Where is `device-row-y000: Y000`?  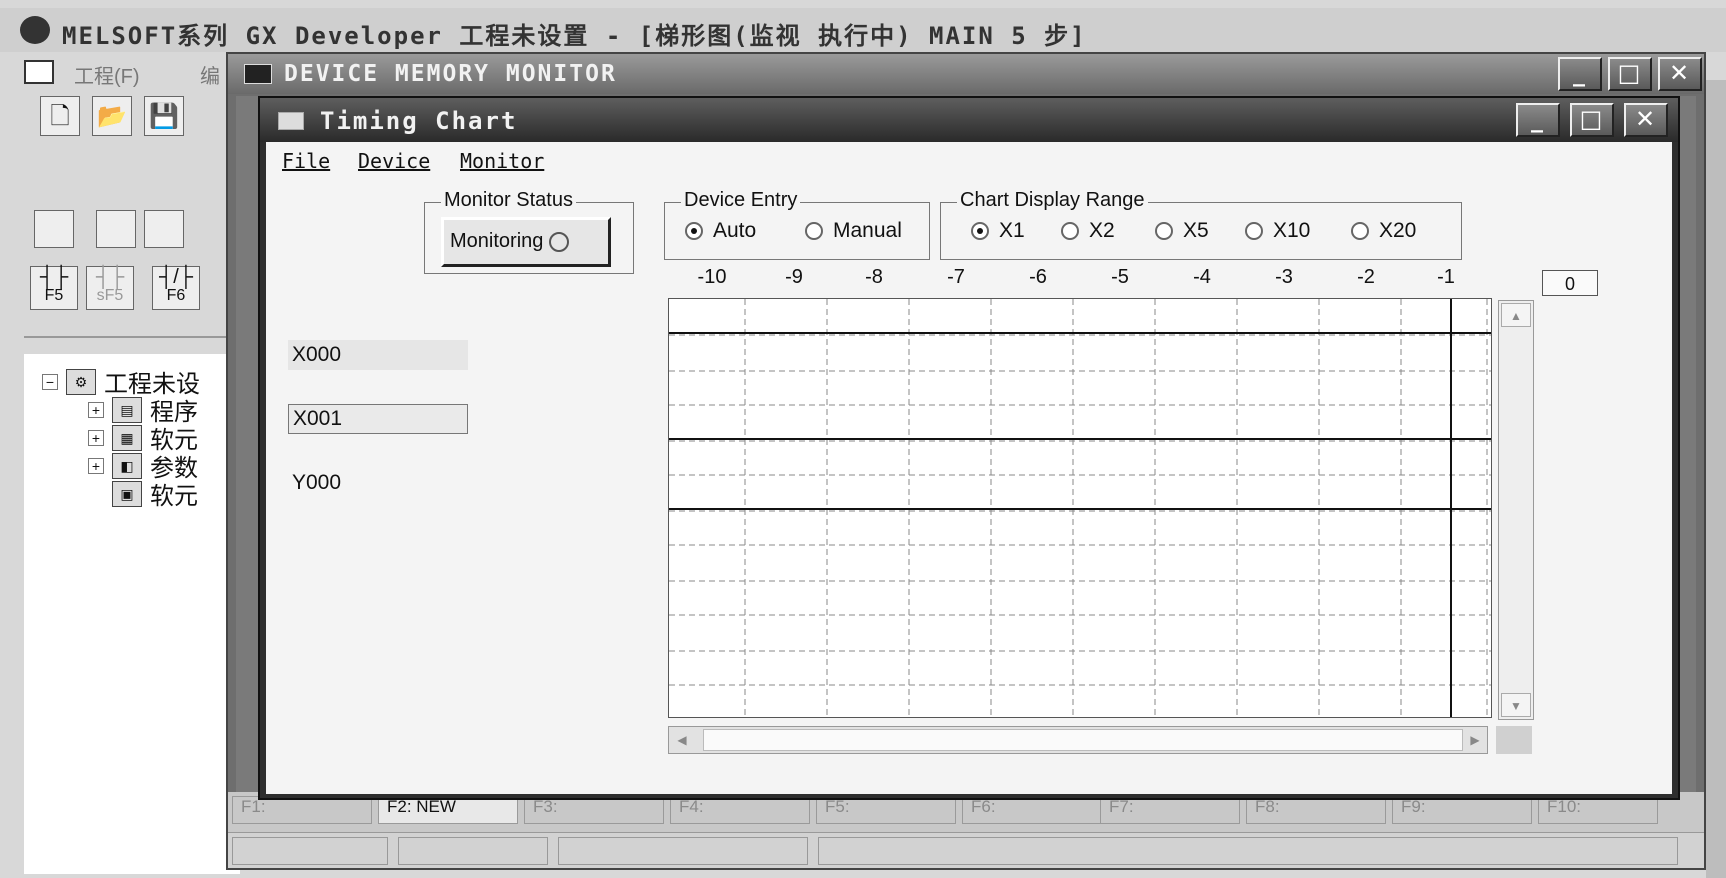
device-row-y000: Y000 is located at coordinates (378, 483).